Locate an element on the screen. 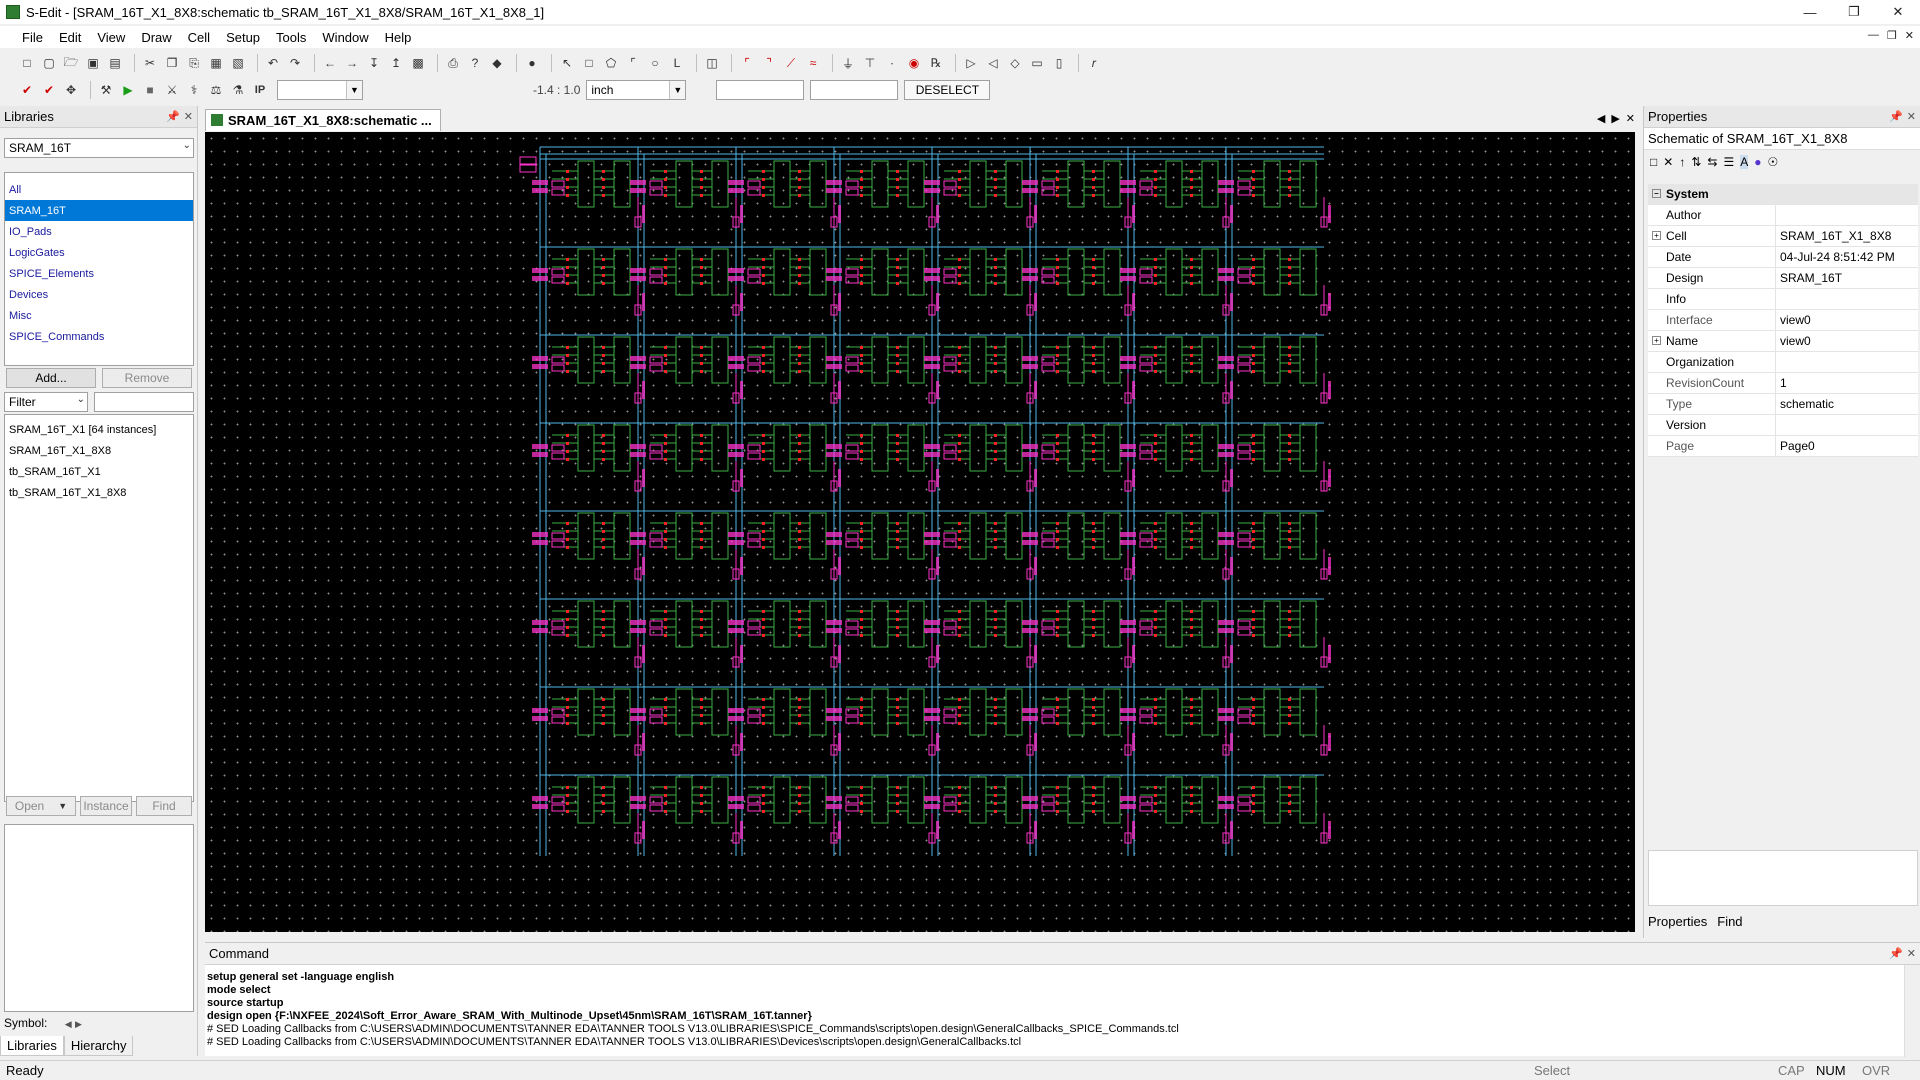 This screenshot has width=1920, height=1080. symbol-next-icon: ▶ is located at coordinates (78, 1024).